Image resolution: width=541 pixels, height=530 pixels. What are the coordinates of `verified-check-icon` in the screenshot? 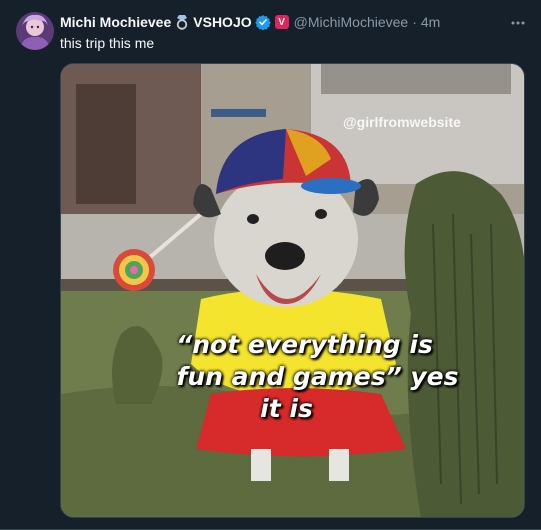 It's located at (262, 22).